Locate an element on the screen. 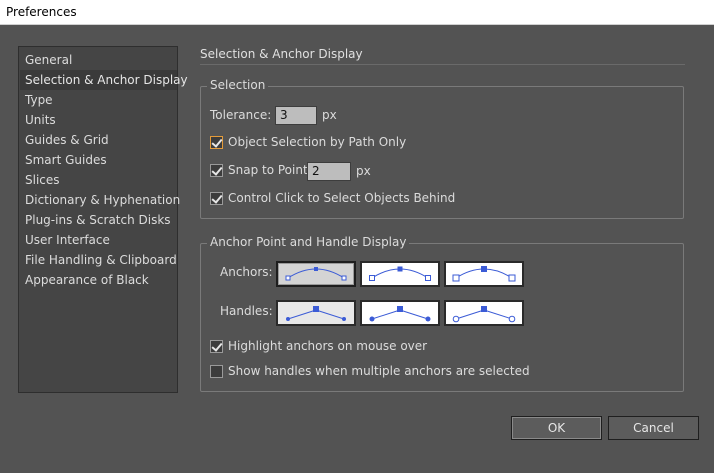  anchor-handle-legend: Anchor Point and Handle Display is located at coordinates (308, 242).